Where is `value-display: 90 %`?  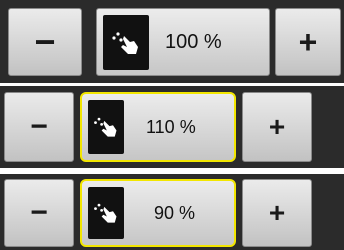 value-display: 90 % is located at coordinates (158, 213).